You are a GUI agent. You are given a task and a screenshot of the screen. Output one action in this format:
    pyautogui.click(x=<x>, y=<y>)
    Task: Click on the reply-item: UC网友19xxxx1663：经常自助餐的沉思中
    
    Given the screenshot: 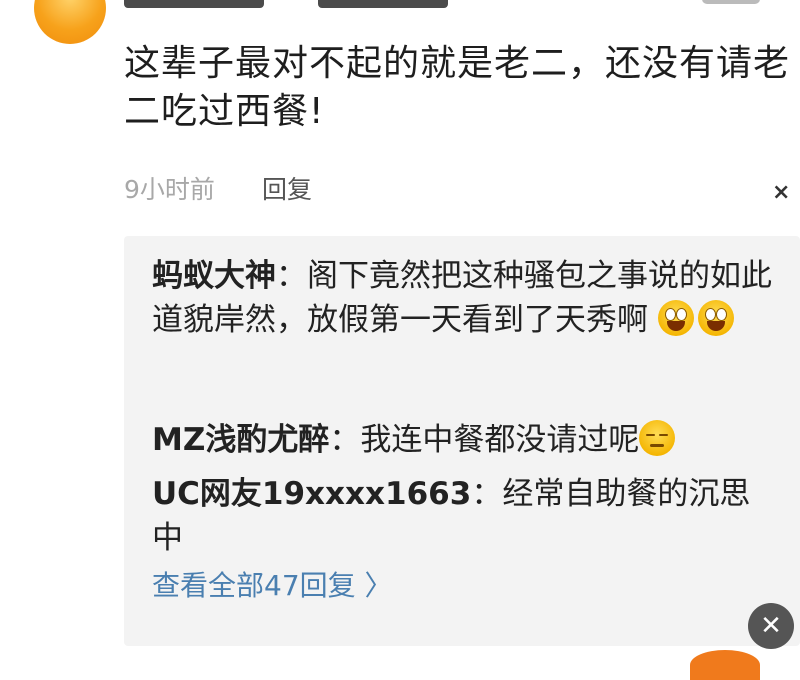 What is the action you would take?
    pyautogui.click(x=462, y=516)
    